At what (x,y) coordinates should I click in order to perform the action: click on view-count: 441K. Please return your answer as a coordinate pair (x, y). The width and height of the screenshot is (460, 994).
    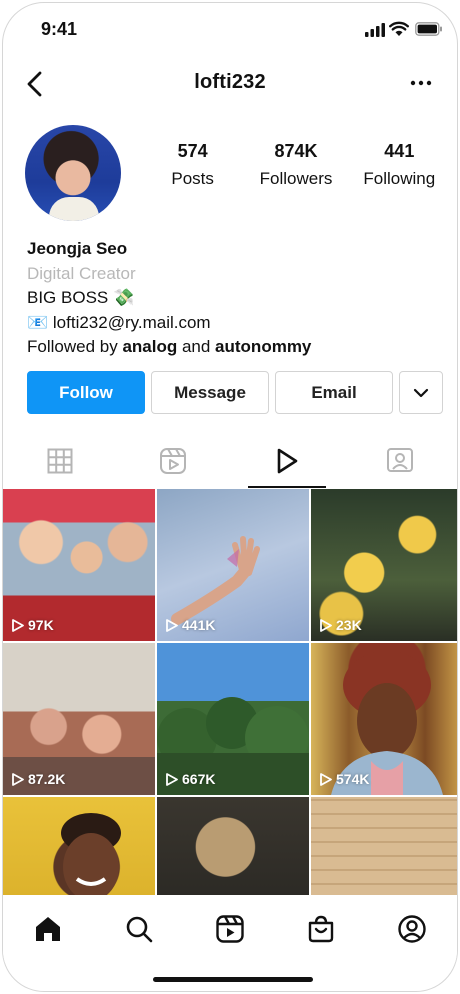
    Looking at the image, I should click on (190, 625).